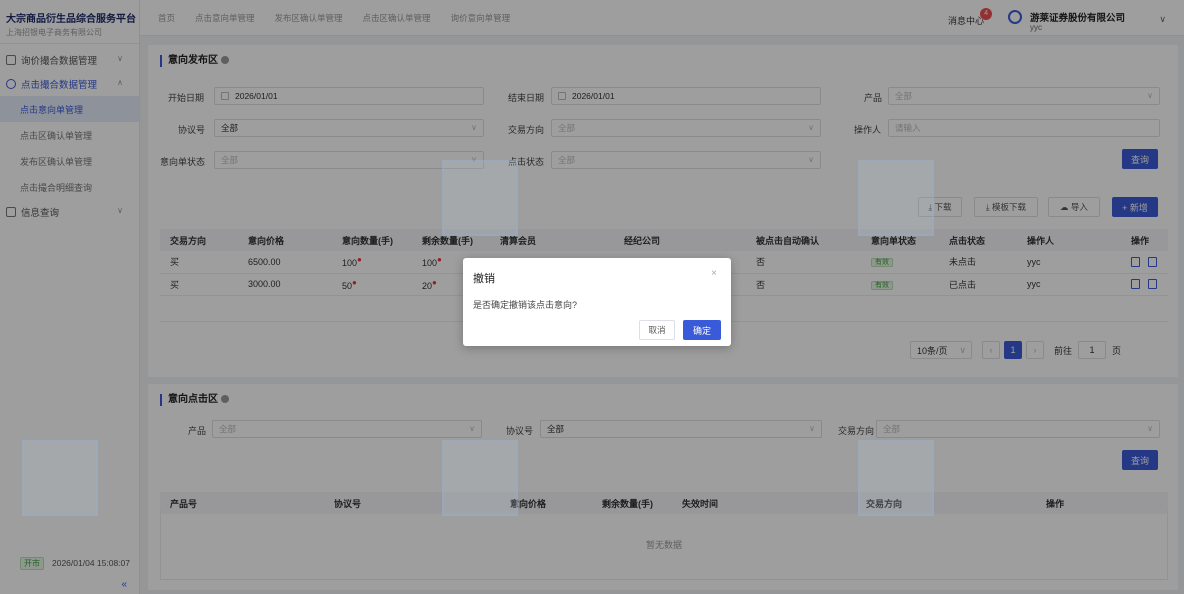 The image size is (1184, 594). Describe the element at coordinates (702, 330) in the screenshot. I see `confirm-button: 确定` at that location.